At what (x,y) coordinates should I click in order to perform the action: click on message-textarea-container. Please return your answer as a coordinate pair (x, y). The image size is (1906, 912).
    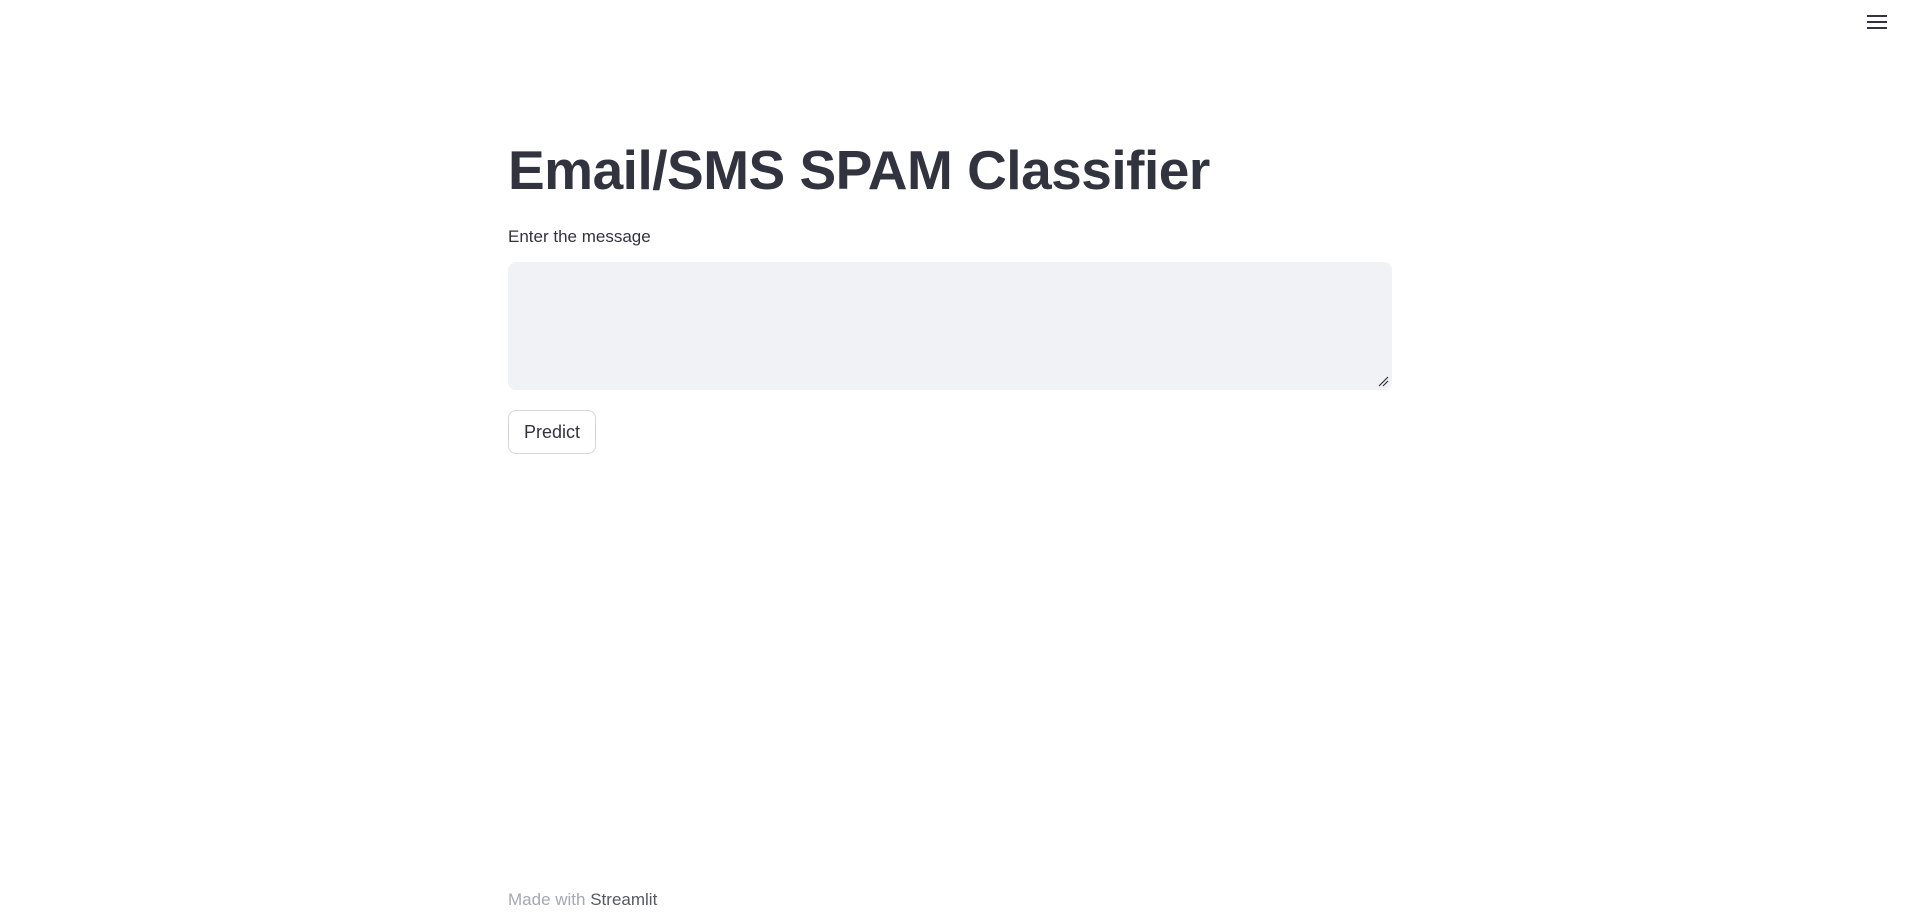
    Looking at the image, I should click on (950, 326).